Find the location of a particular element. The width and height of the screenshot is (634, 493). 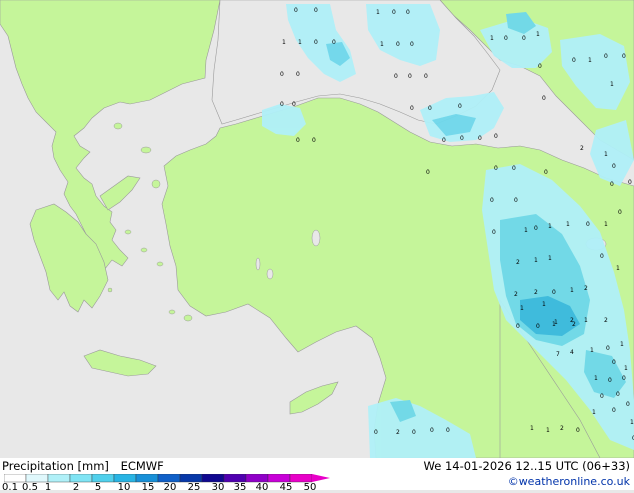

legend-tick-label: 25 is located at coordinates (194, 487).